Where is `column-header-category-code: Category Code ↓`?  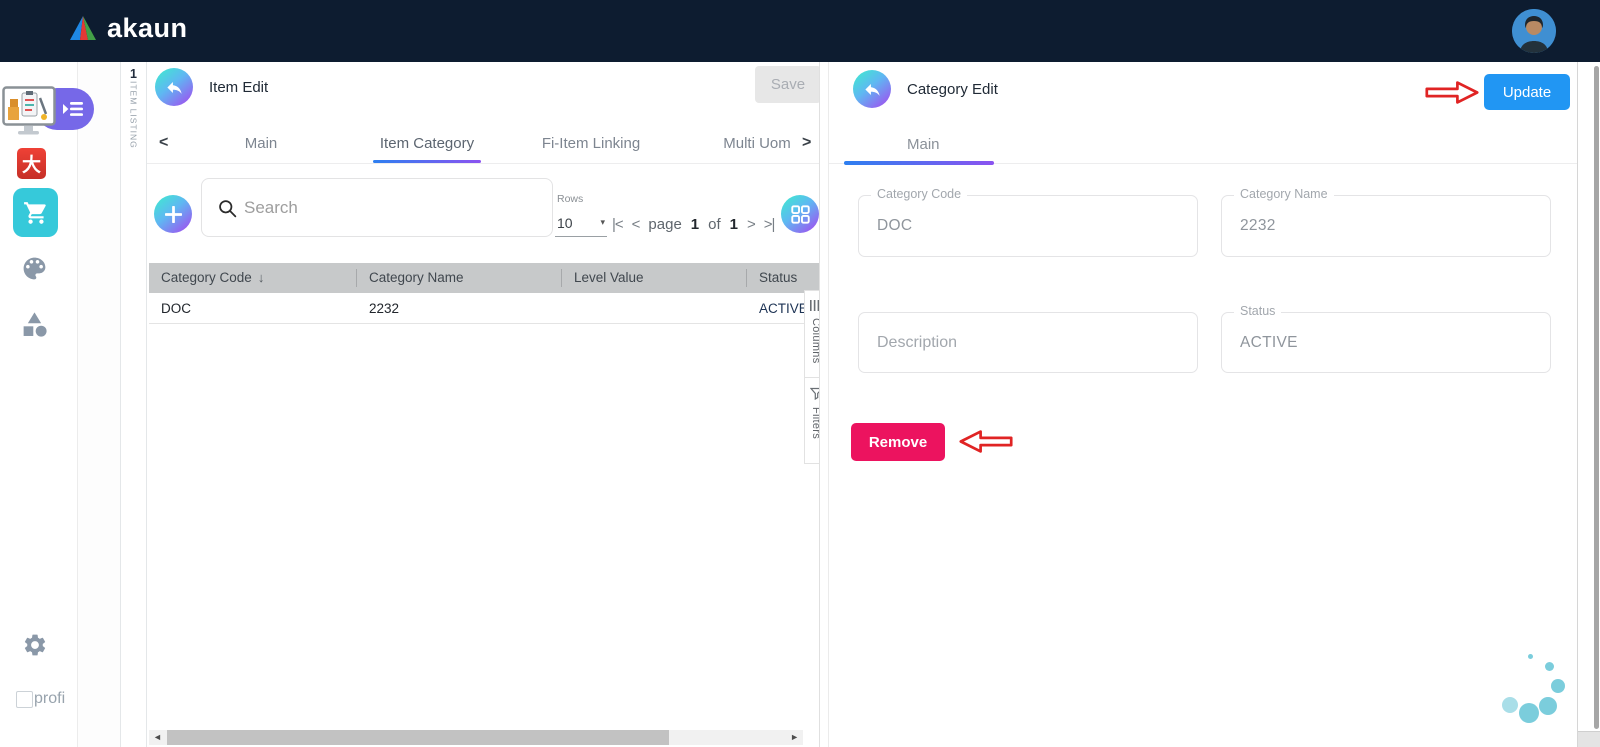
column-header-category-code: Category Code ↓ is located at coordinates (251, 278).